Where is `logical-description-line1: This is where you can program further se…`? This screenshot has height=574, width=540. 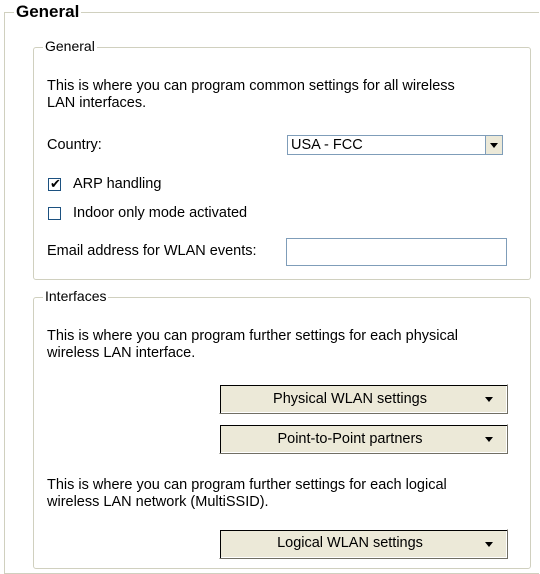 logical-description-line1: This is where you can program further se… is located at coordinates (247, 485).